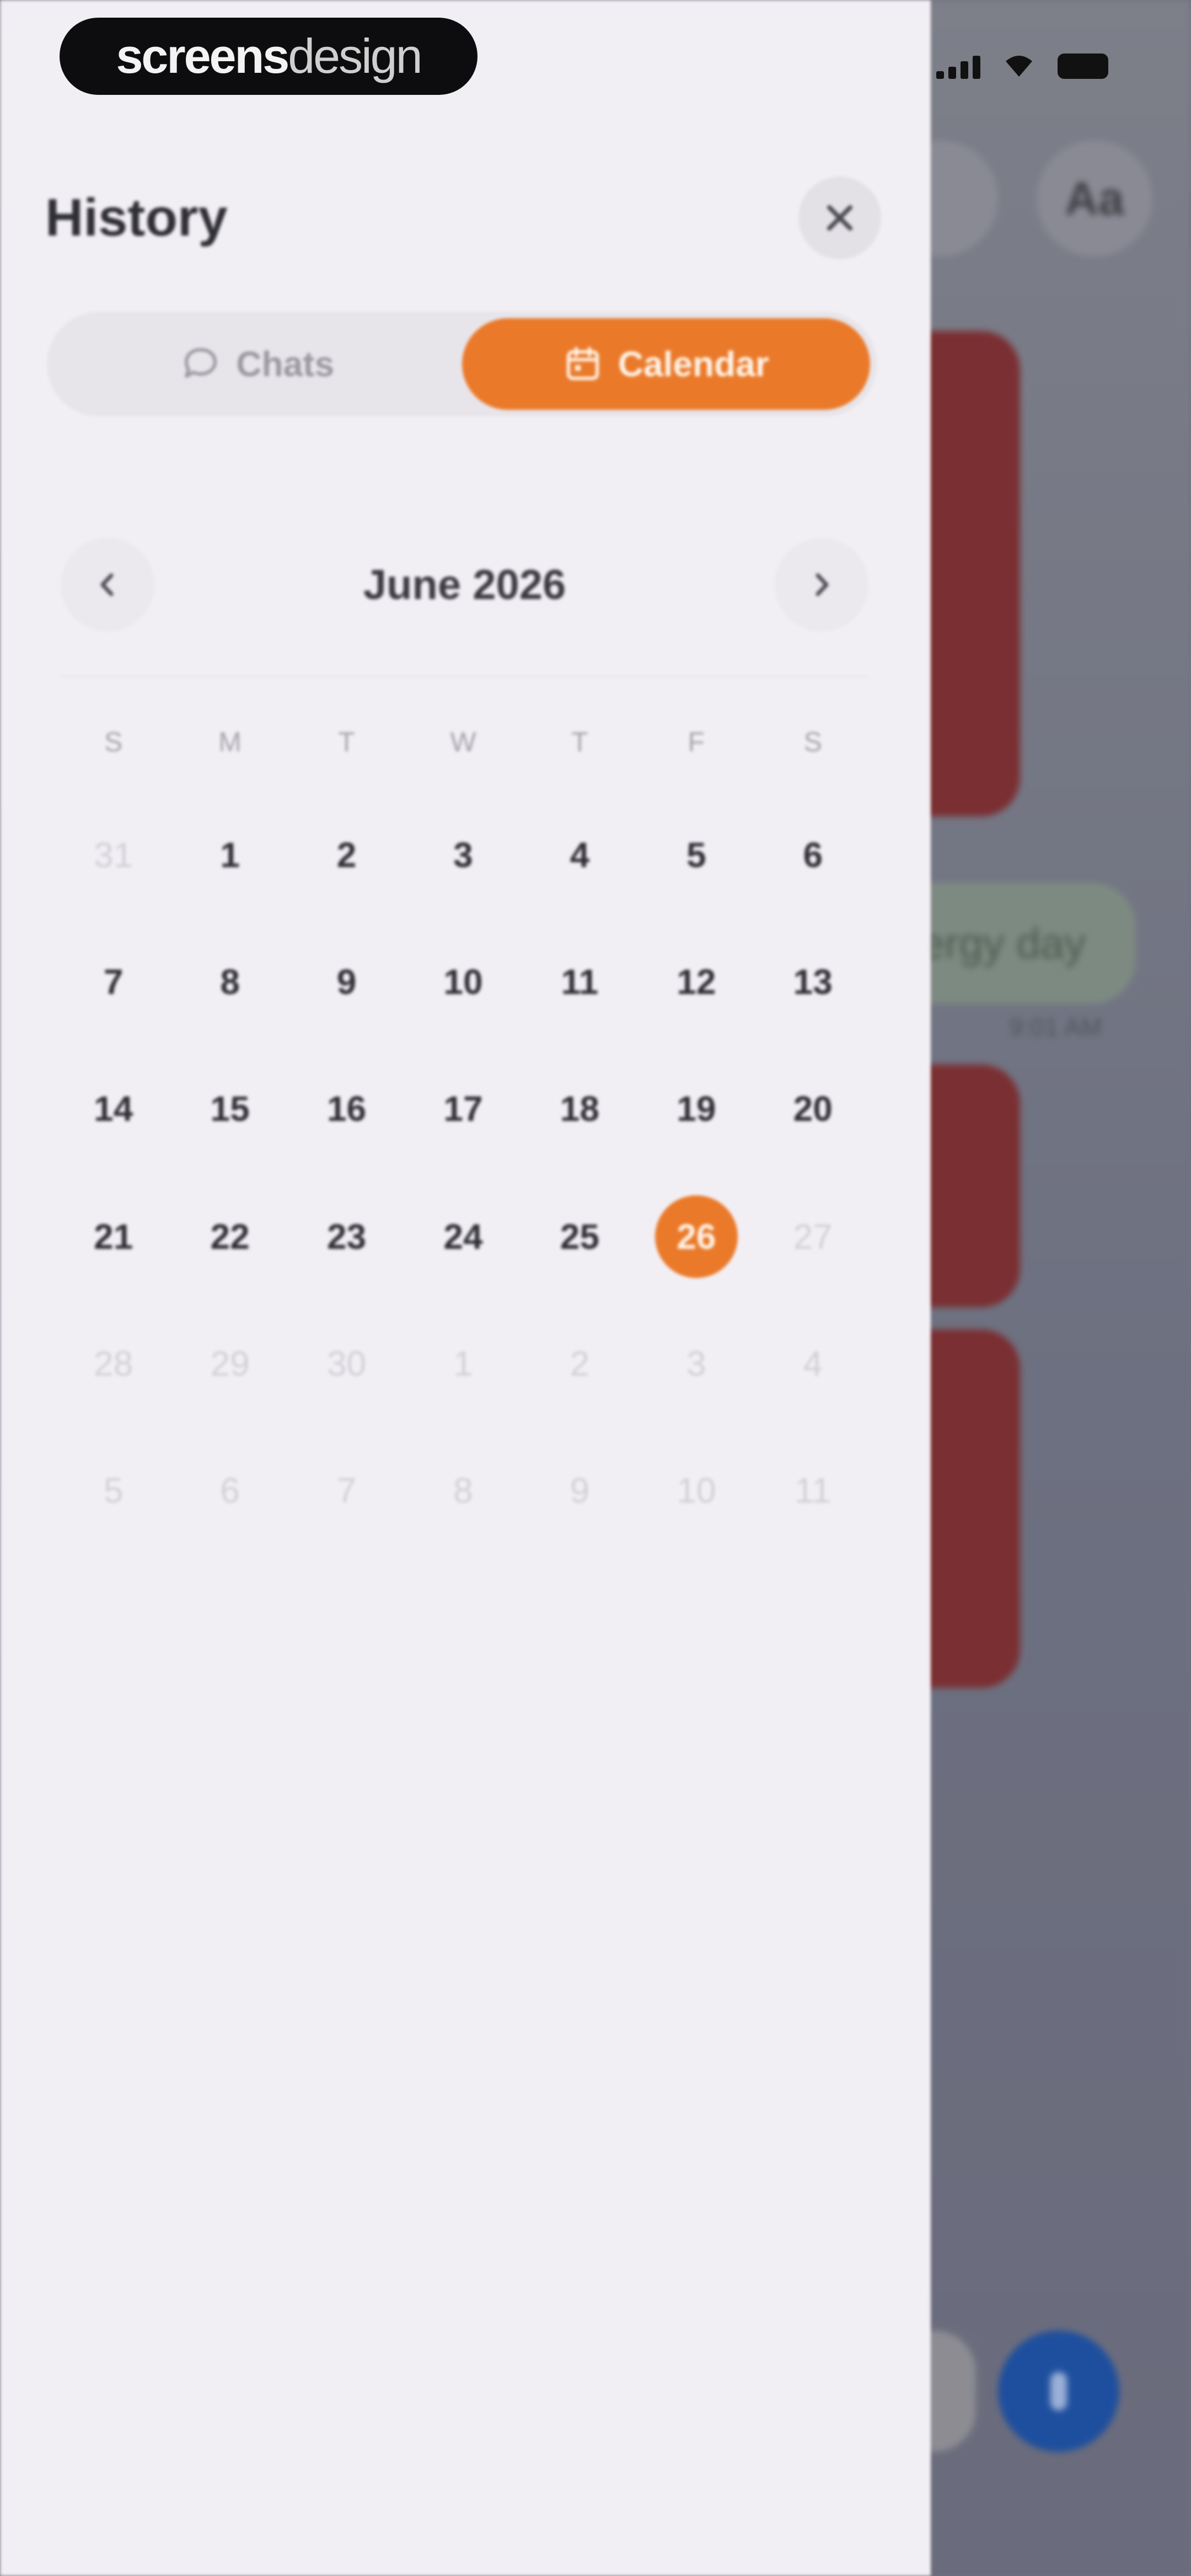  I want to click on calendar-day-selected: 26, so click(696, 1237).